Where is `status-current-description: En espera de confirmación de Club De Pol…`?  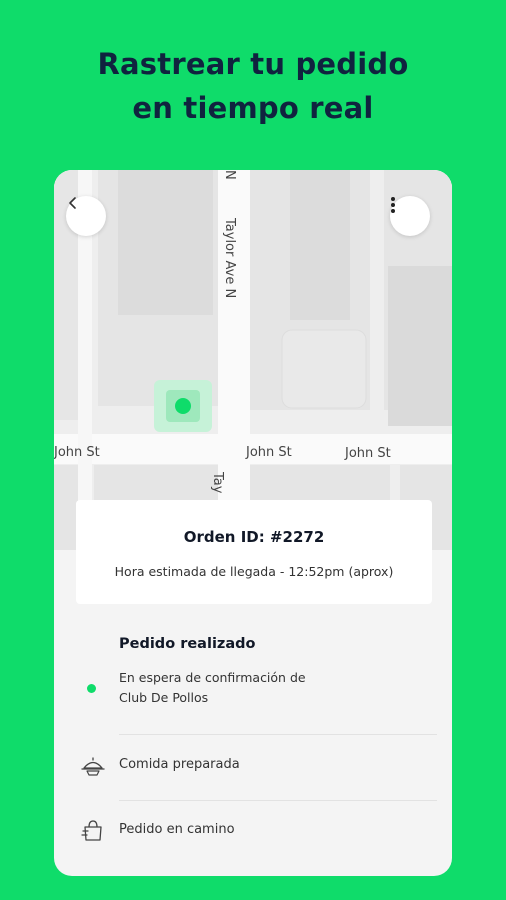
status-current-description: En espera de confirmación de Club De Pol… is located at coordinates (234, 688).